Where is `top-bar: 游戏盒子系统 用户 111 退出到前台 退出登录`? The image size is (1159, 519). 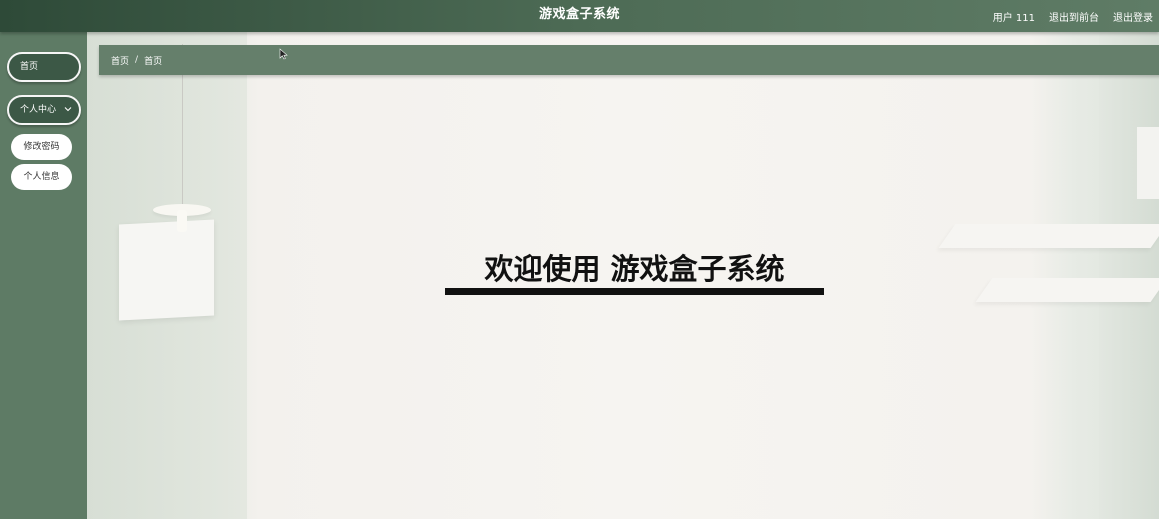 top-bar: 游戏盒子系统 用户 111 退出到前台 退出登录 is located at coordinates (579, 16).